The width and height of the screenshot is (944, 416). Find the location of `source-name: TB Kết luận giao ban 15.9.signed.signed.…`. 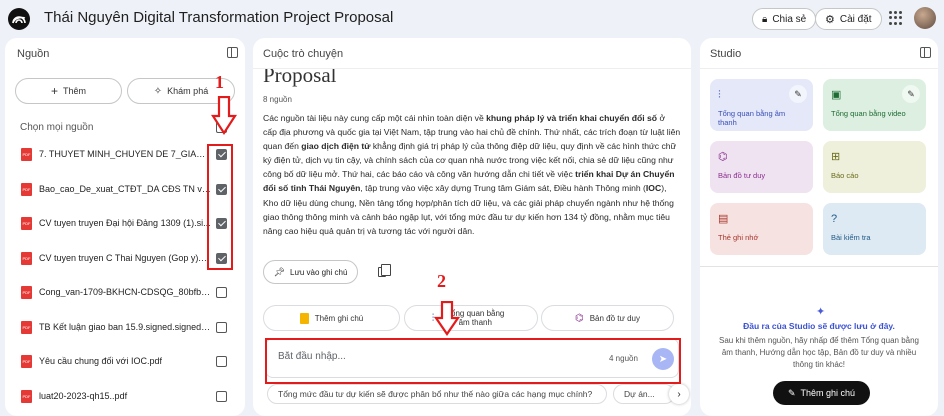

source-name: TB Kết luận giao ban 15.9.signed.signed.… is located at coordinates (125, 326).